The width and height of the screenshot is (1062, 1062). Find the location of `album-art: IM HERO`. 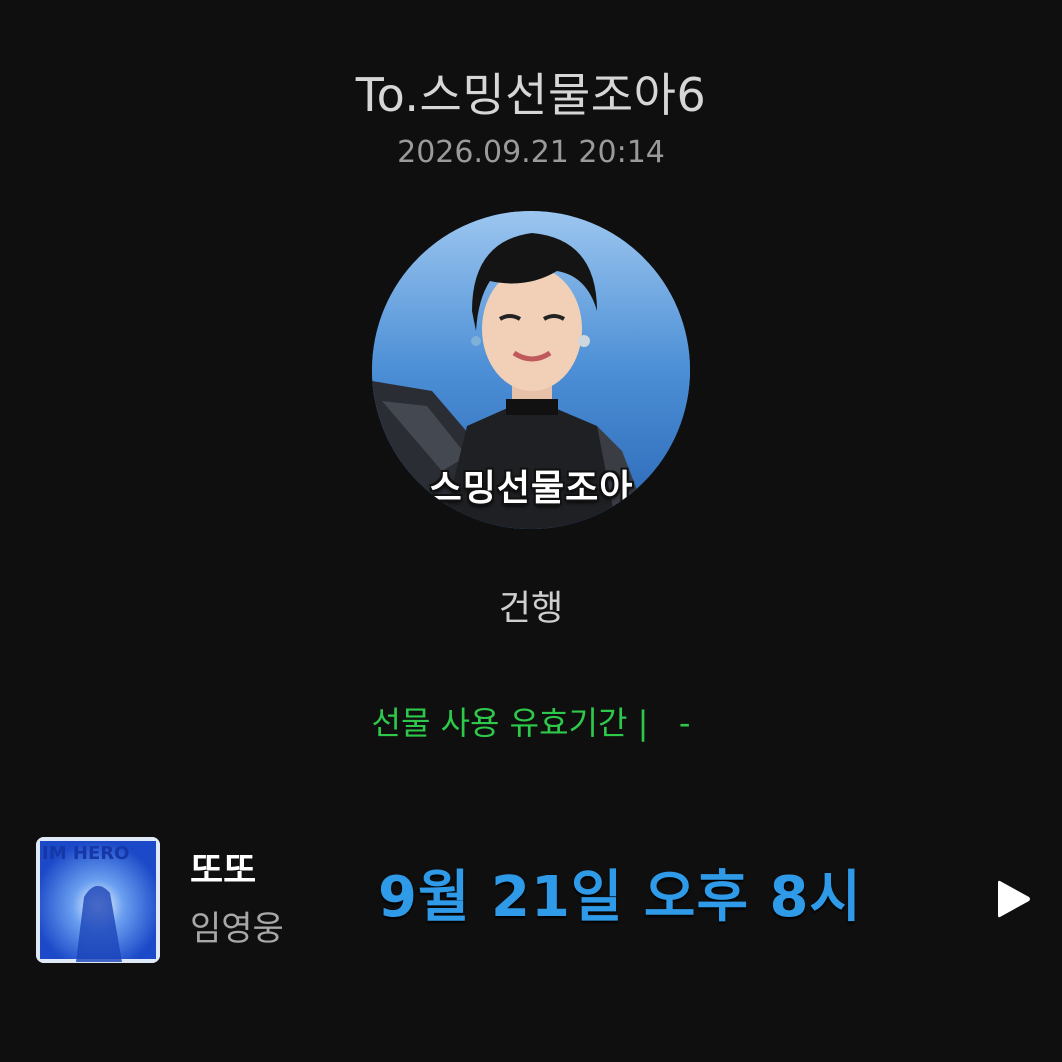

album-art: IM HERO is located at coordinates (98, 900).